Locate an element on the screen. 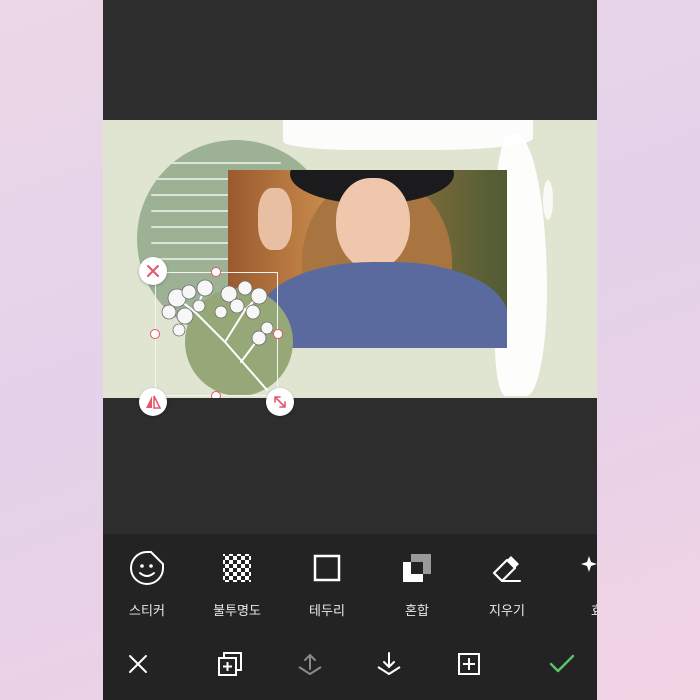 The image size is (700, 700). bring-up-button is located at coordinates (310, 664).